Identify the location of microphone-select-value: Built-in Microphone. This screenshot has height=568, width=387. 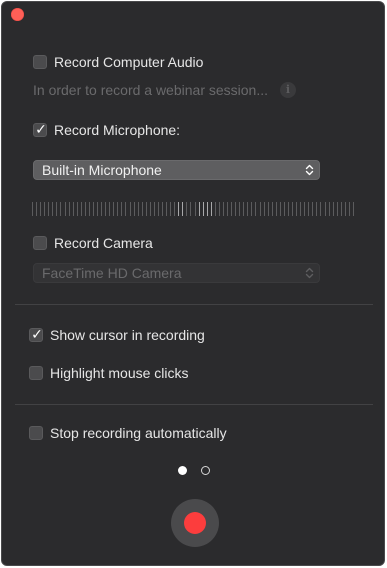
(102, 170).